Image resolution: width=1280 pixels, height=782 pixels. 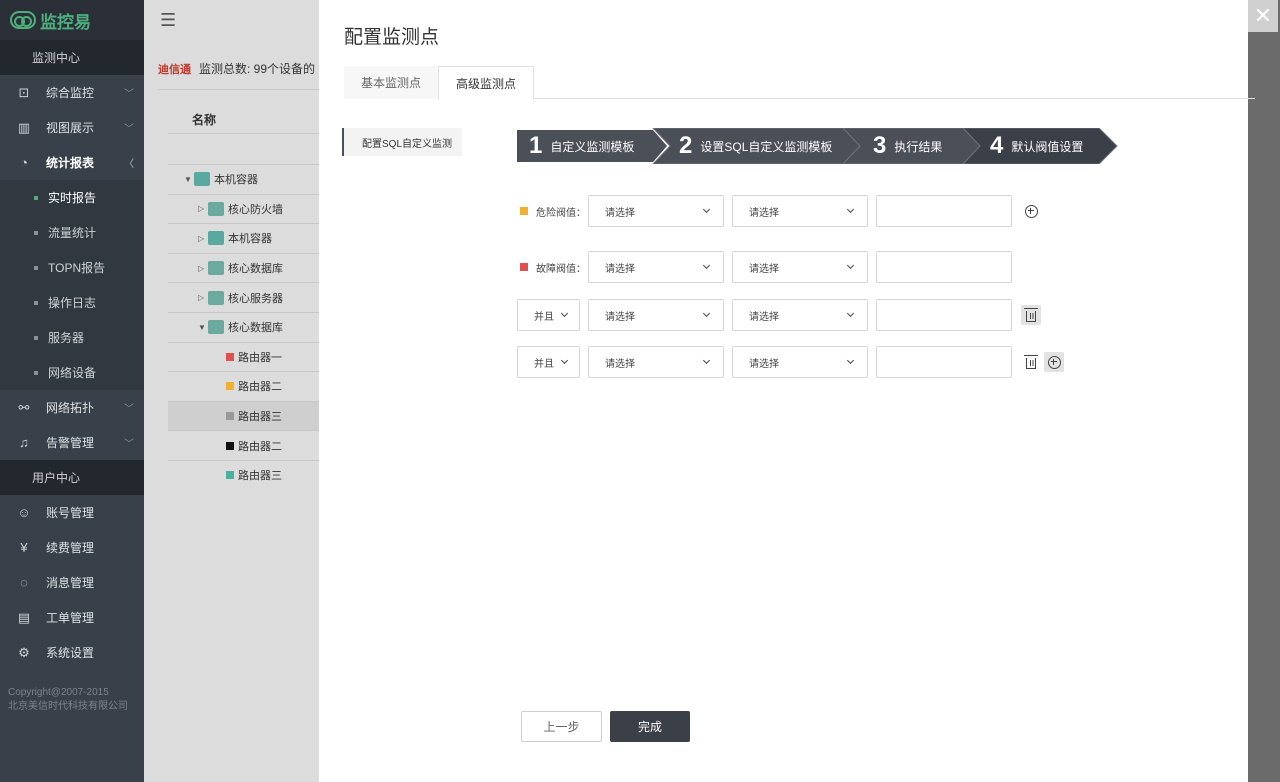 What do you see at coordinates (800, 211) in the screenshot?
I see `danger-operator-select: 请选择` at bounding box center [800, 211].